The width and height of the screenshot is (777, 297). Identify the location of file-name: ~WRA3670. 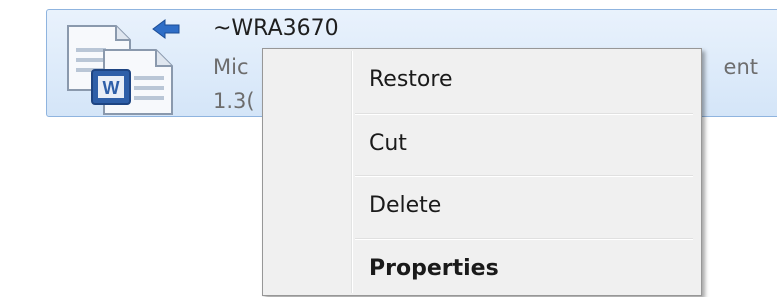
(276, 28).